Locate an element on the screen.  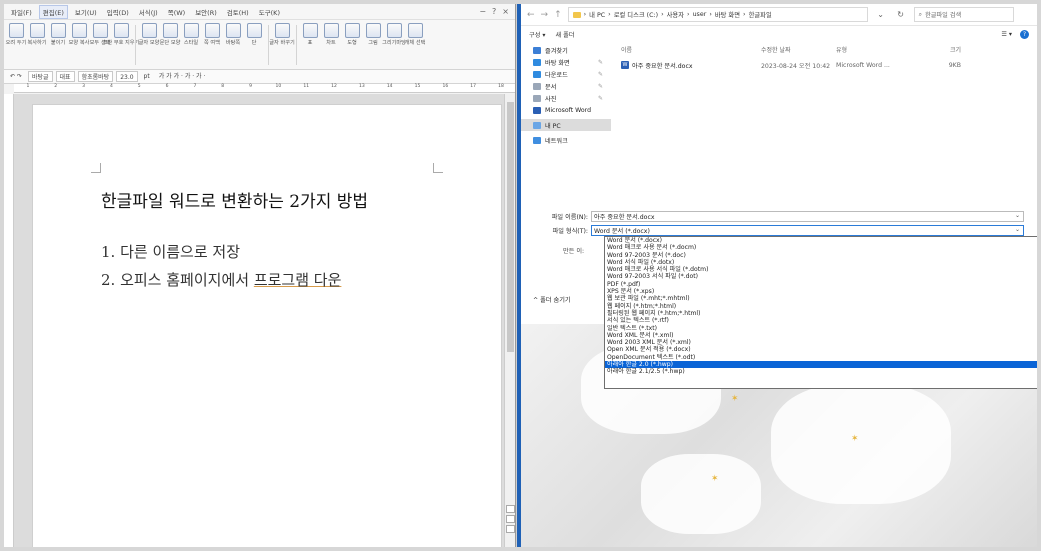
picture-icon is located at coordinates (537, 98).